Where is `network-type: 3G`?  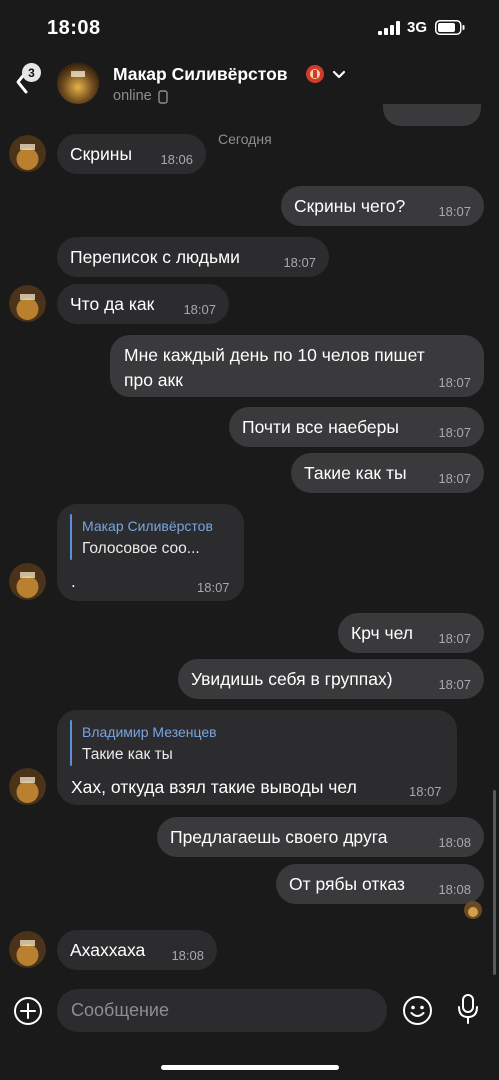
network-type: 3G is located at coordinates (417, 27).